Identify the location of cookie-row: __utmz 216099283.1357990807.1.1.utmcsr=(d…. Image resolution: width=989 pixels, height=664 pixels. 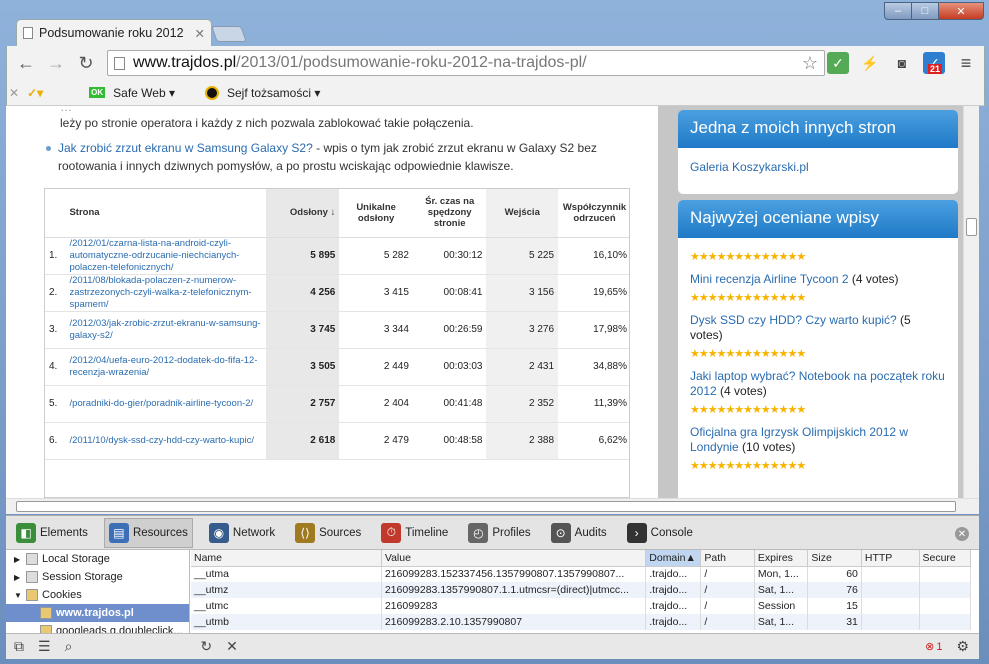
(581, 590).